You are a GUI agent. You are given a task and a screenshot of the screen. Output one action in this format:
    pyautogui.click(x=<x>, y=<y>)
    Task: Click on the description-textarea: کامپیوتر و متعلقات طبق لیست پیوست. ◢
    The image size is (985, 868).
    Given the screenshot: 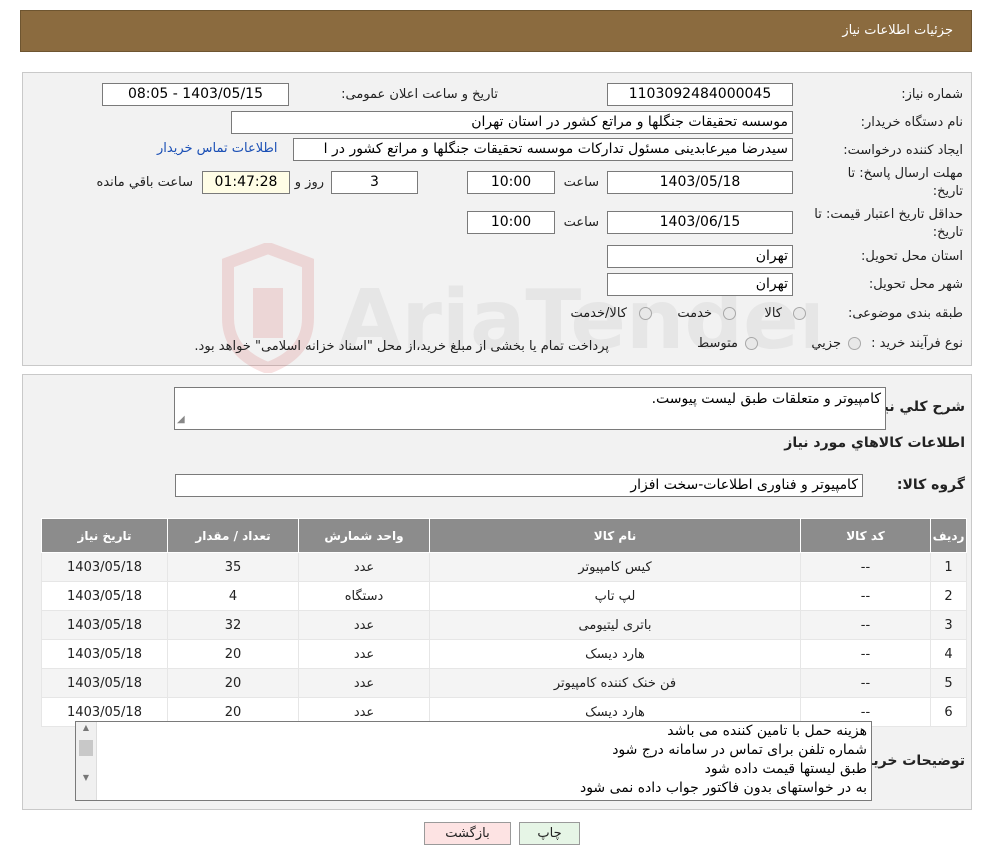 What is the action you would take?
    pyautogui.click(x=530, y=408)
    